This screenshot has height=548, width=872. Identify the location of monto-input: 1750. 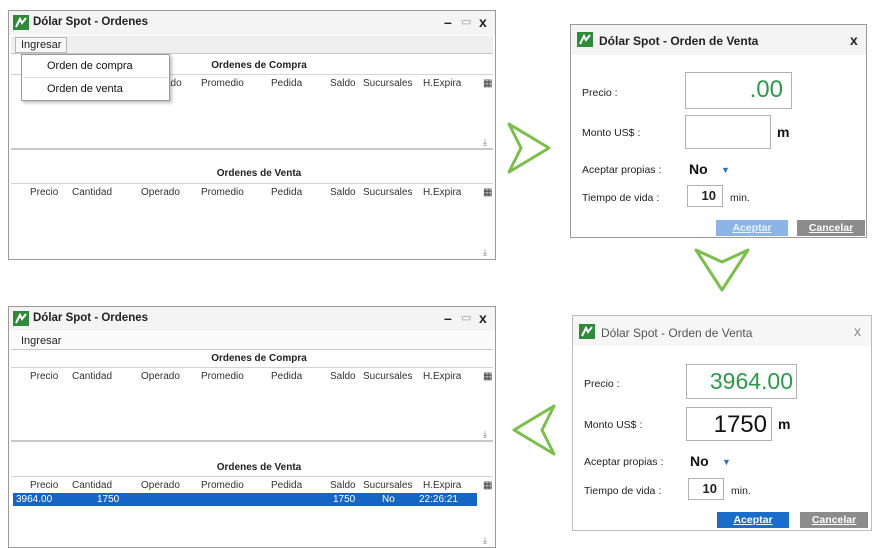
(729, 424).